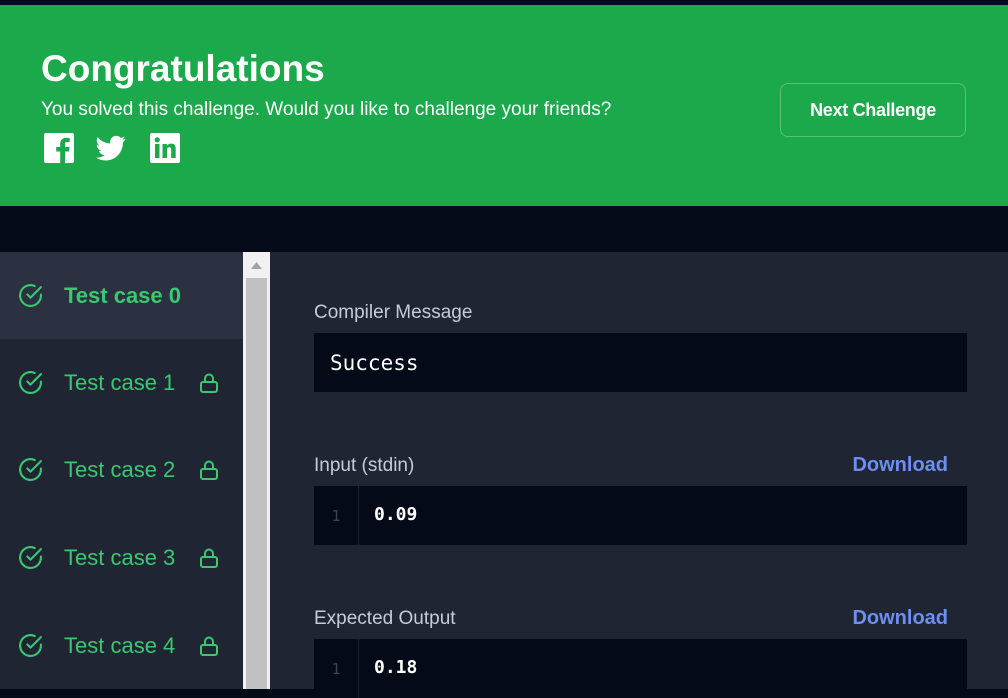  Describe the element at coordinates (900, 465) in the screenshot. I see `input-download-link: Download` at that location.